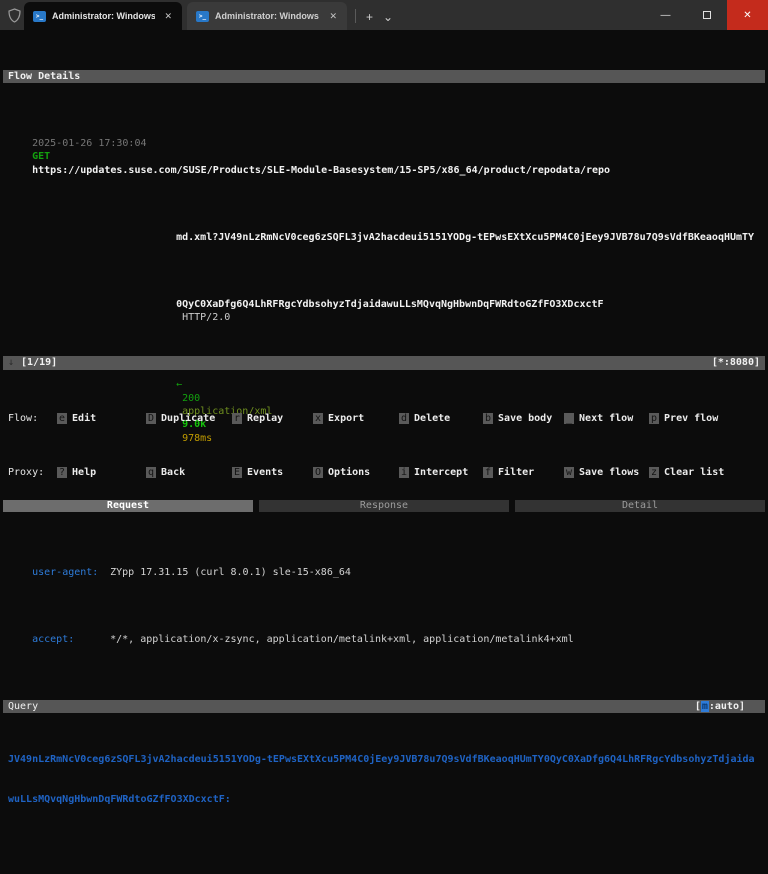 This screenshot has height=874, width=768. Describe the element at coordinates (691, 418) in the screenshot. I see `cmd-label: Prev flow` at that location.